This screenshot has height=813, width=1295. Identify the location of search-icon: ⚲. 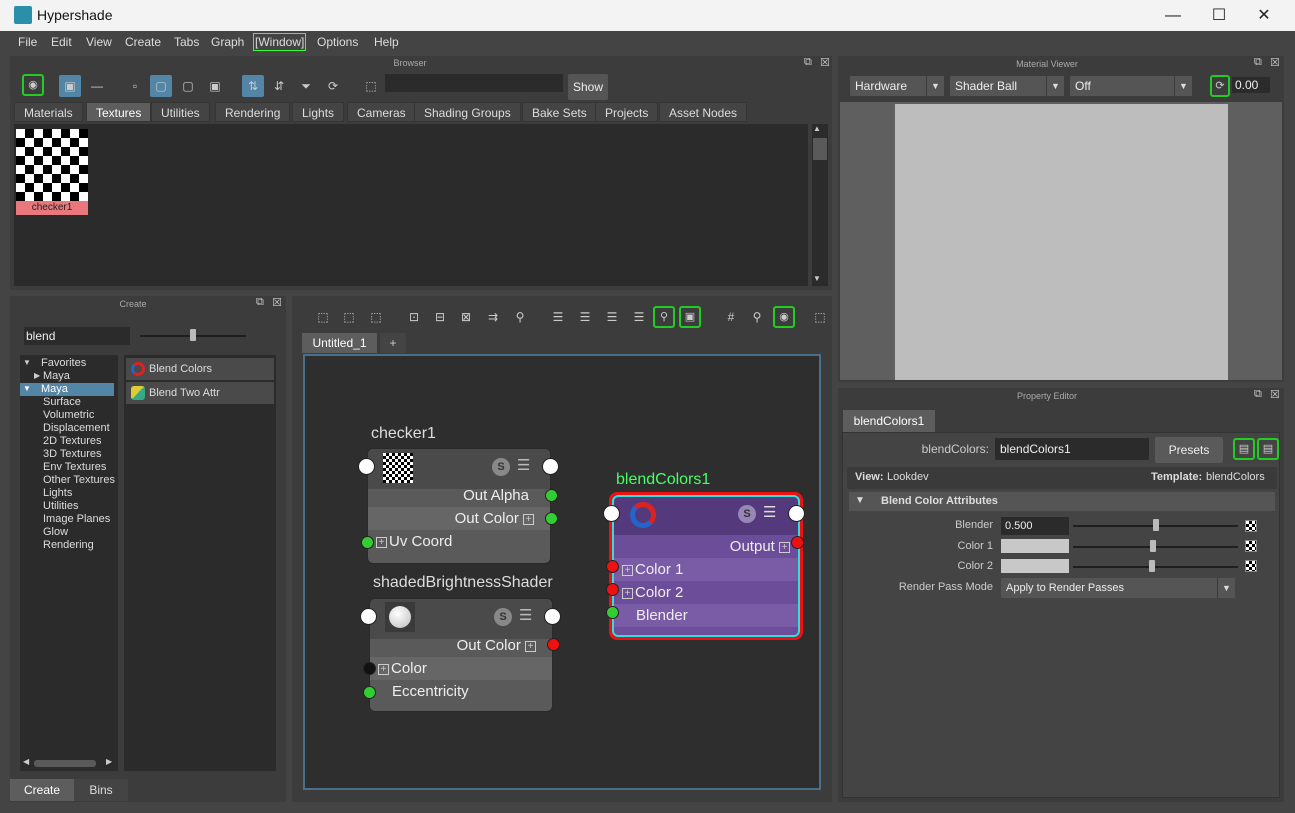
(664, 317).